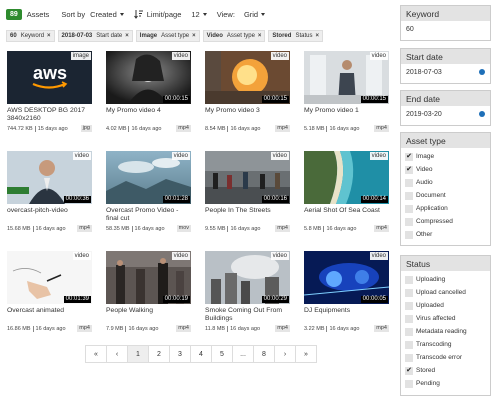  I want to click on page-last-button: », so click(306, 354).